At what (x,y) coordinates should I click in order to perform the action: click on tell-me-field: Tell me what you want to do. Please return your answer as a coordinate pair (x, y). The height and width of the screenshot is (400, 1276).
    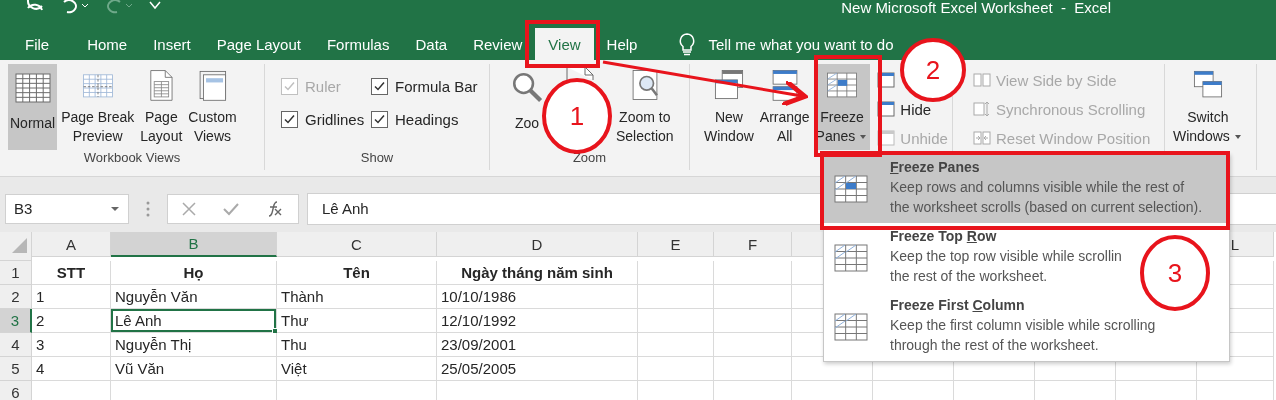
    Looking at the image, I should click on (801, 44).